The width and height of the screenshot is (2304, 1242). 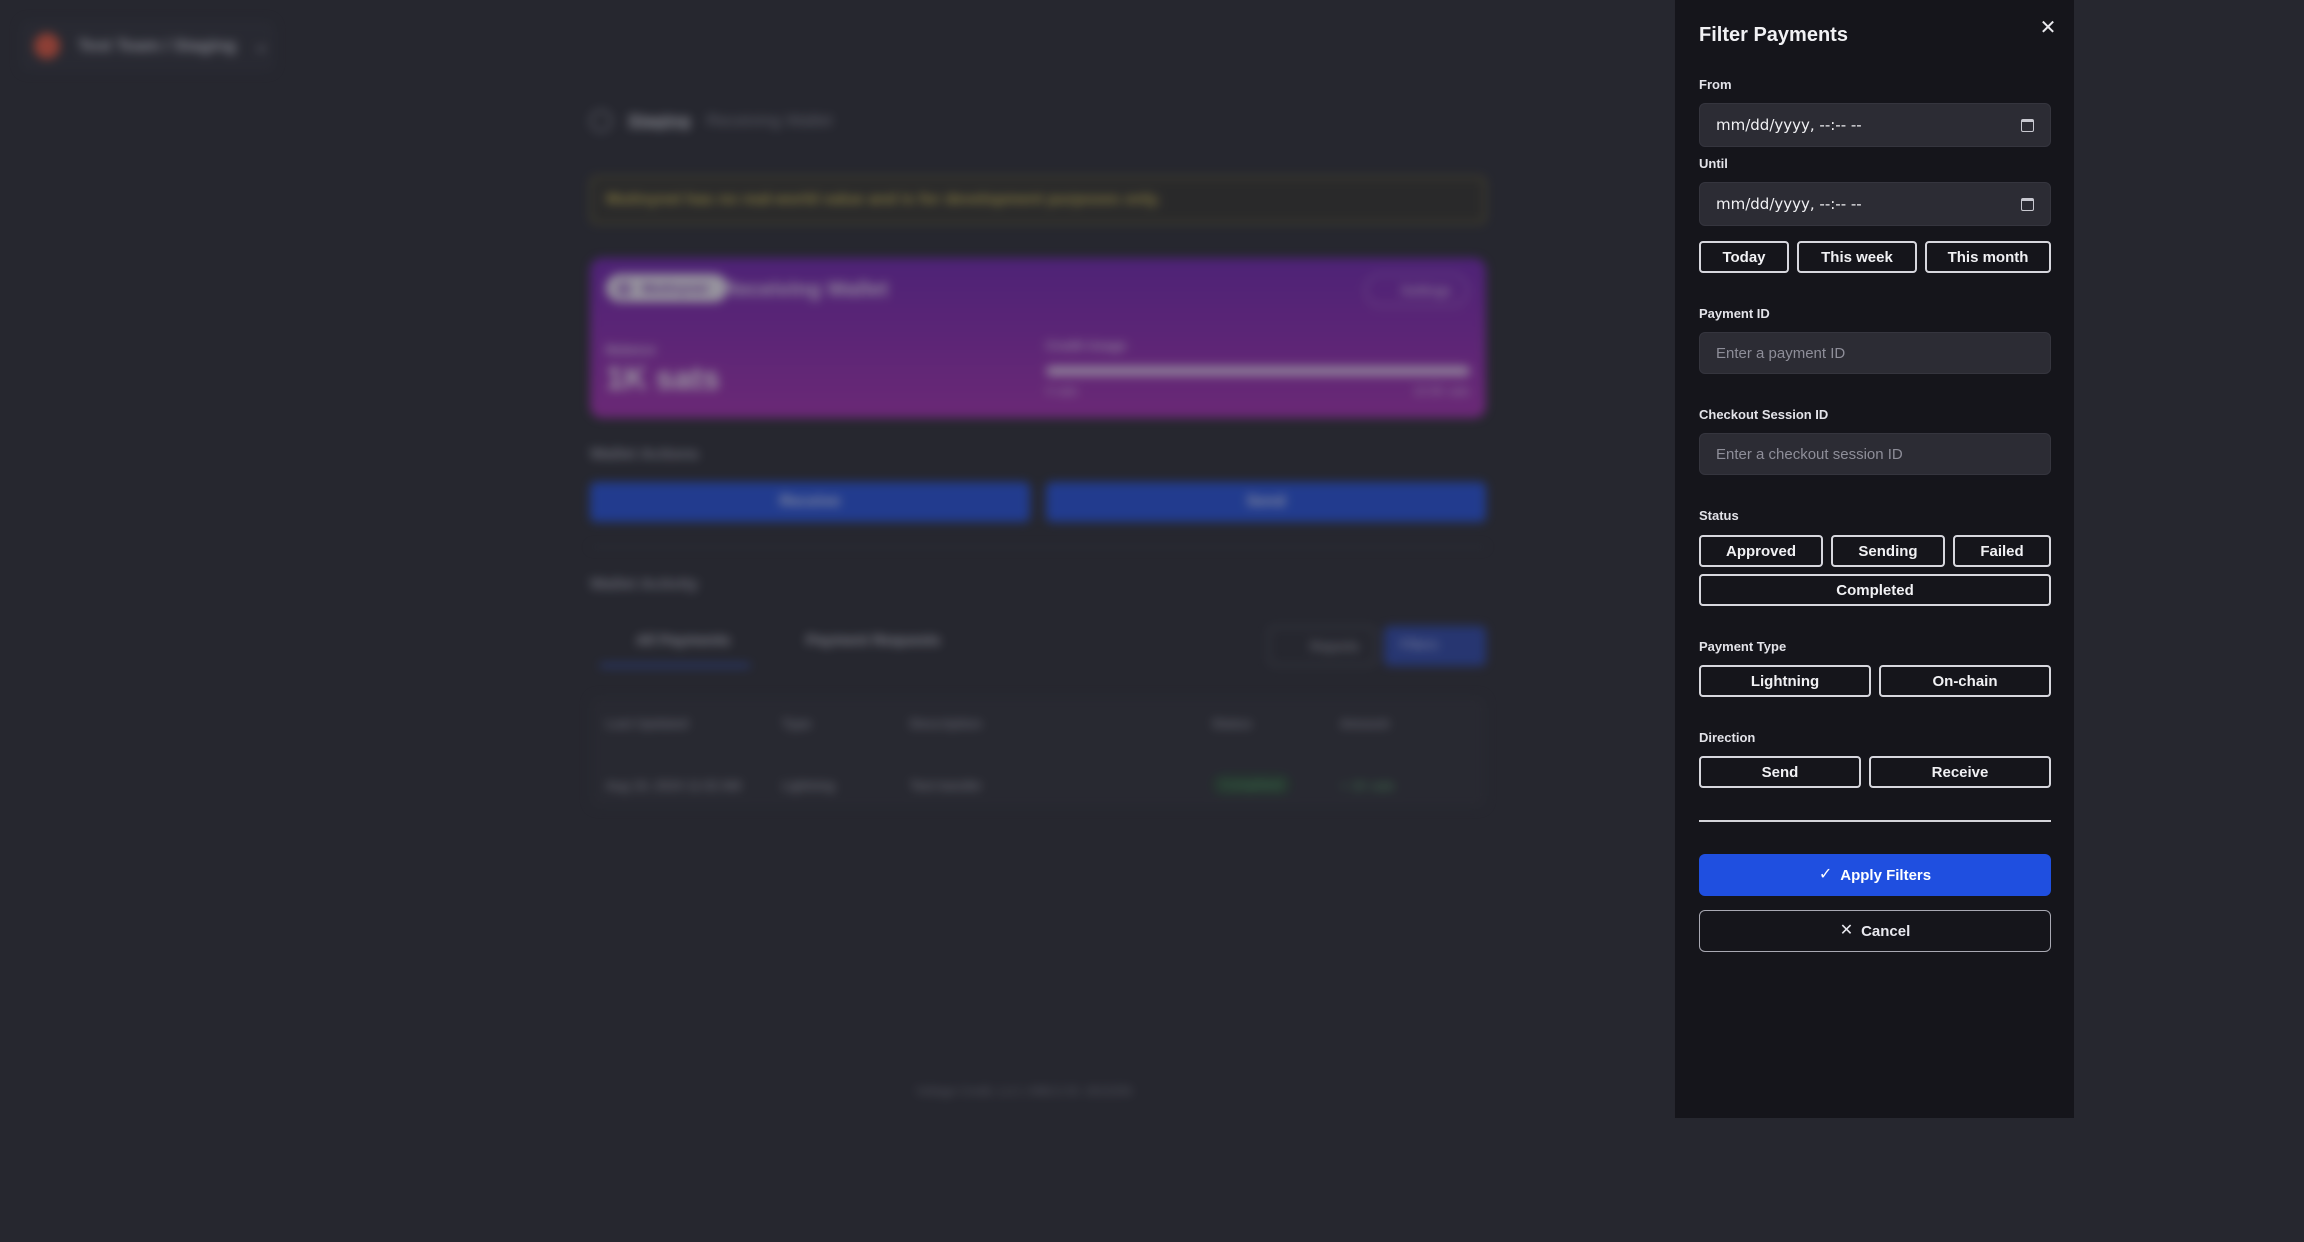 What do you see at coordinates (1365, 723) in the screenshot?
I see `table-header: Amount` at bounding box center [1365, 723].